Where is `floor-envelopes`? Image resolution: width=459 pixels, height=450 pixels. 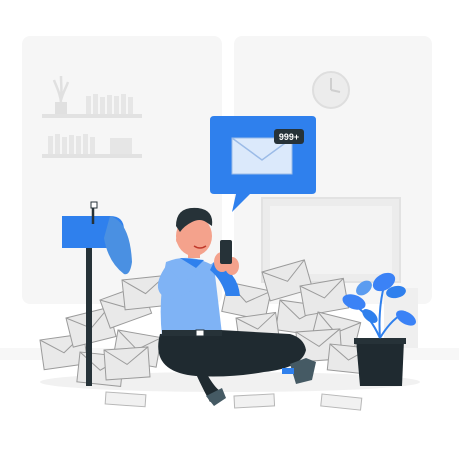 floor-envelopes is located at coordinates (233, 401).